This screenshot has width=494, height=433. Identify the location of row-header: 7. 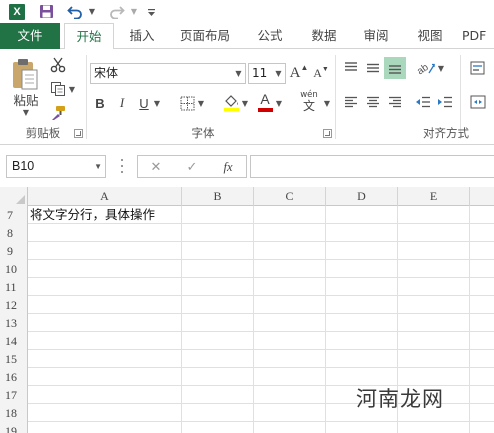
(14, 215).